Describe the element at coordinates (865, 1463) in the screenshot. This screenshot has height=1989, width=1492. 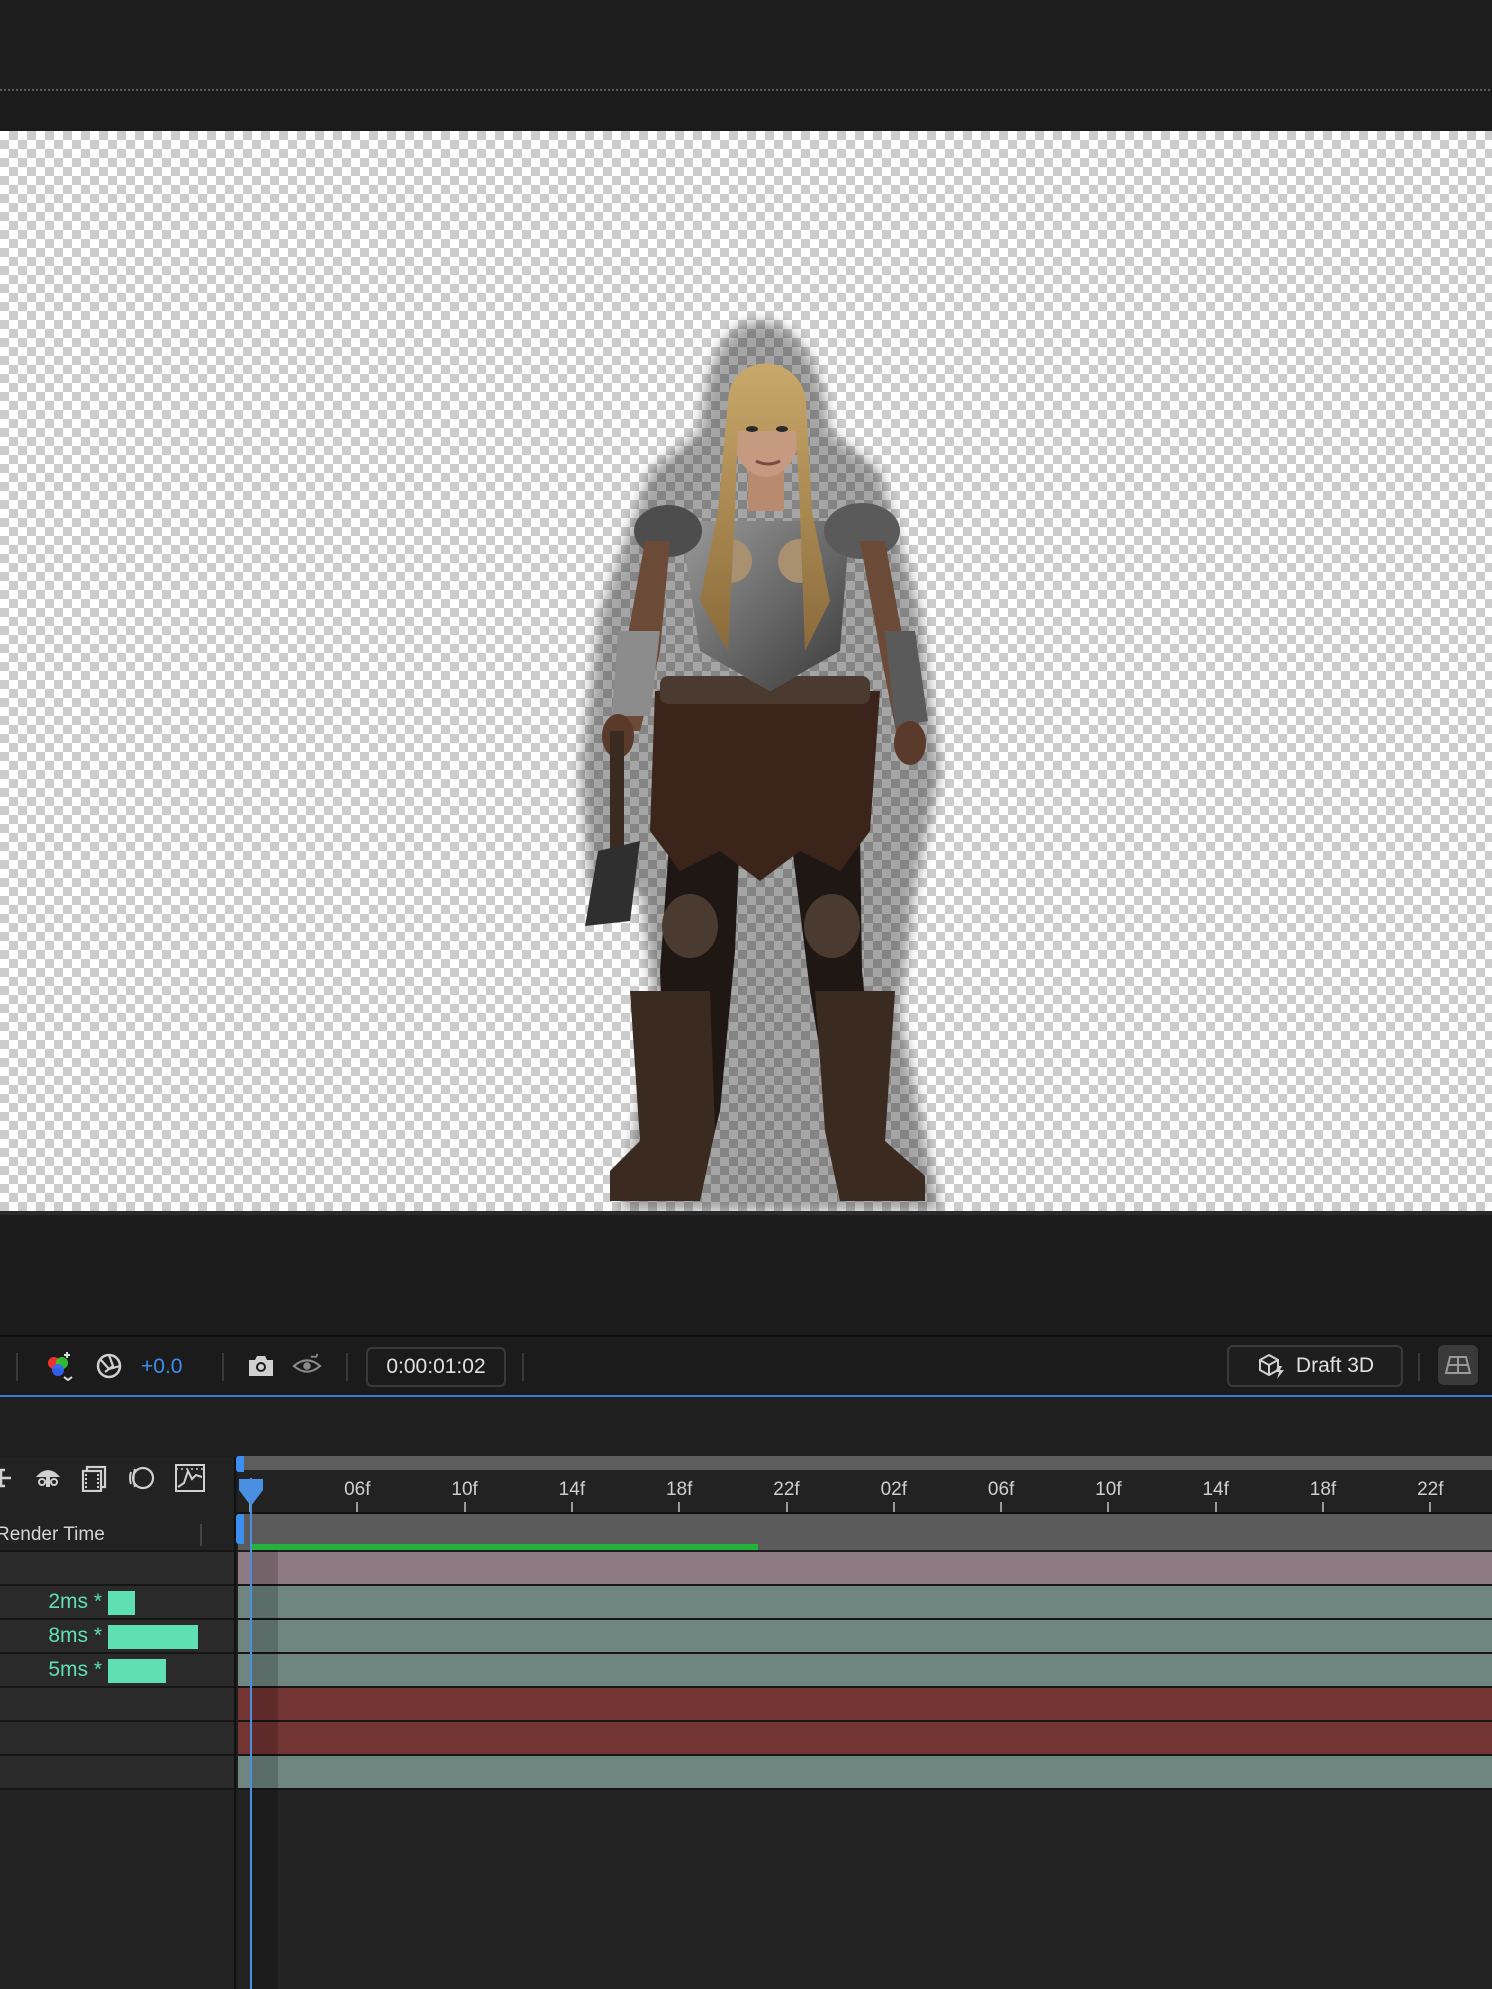
I see `work-area-bar` at that location.